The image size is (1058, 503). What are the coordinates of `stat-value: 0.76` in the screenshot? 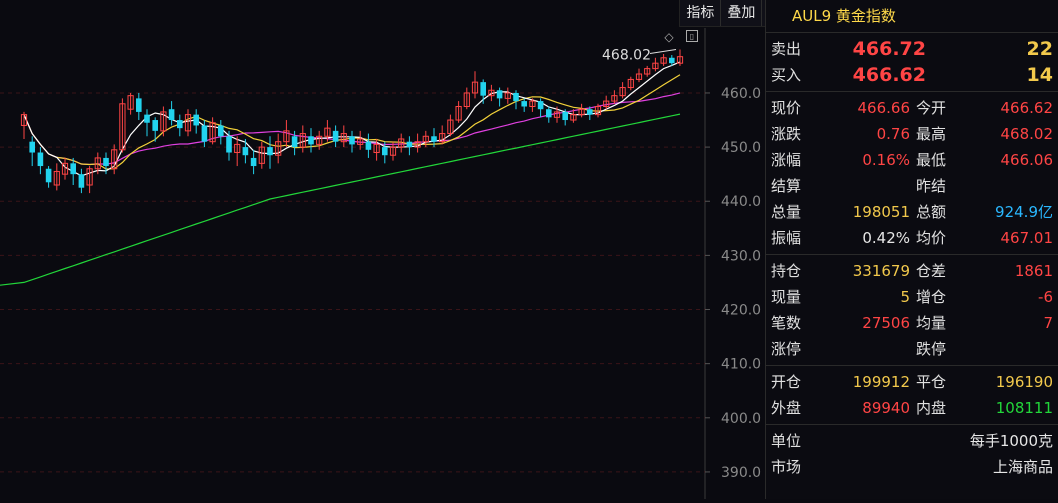 It's located at (893, 134).